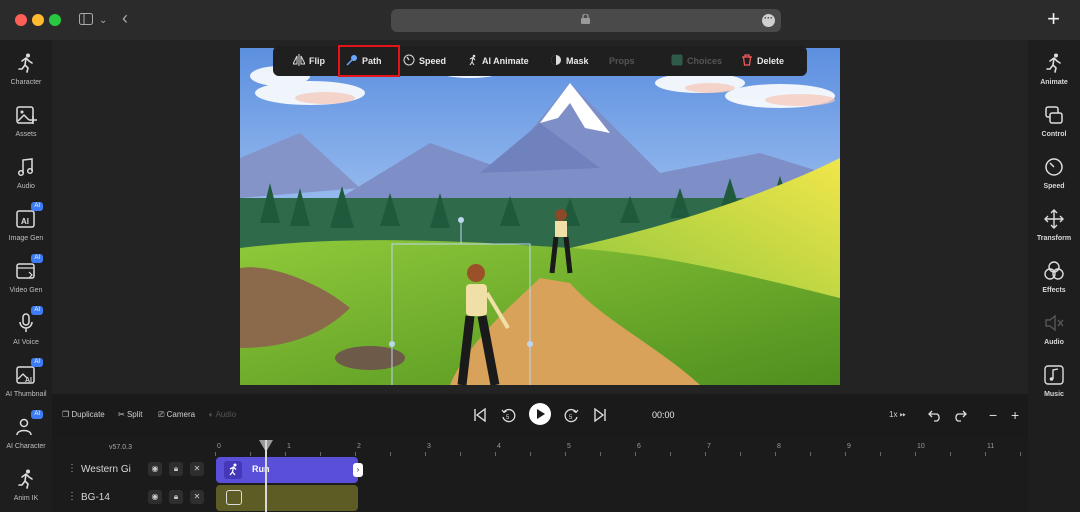 This screenshot has height=512, width=1080. What do you see at coordinates (497, 61) in the screenshot?
I see `ai-animate-button: AI Animate` at bounding box center [497, 61].